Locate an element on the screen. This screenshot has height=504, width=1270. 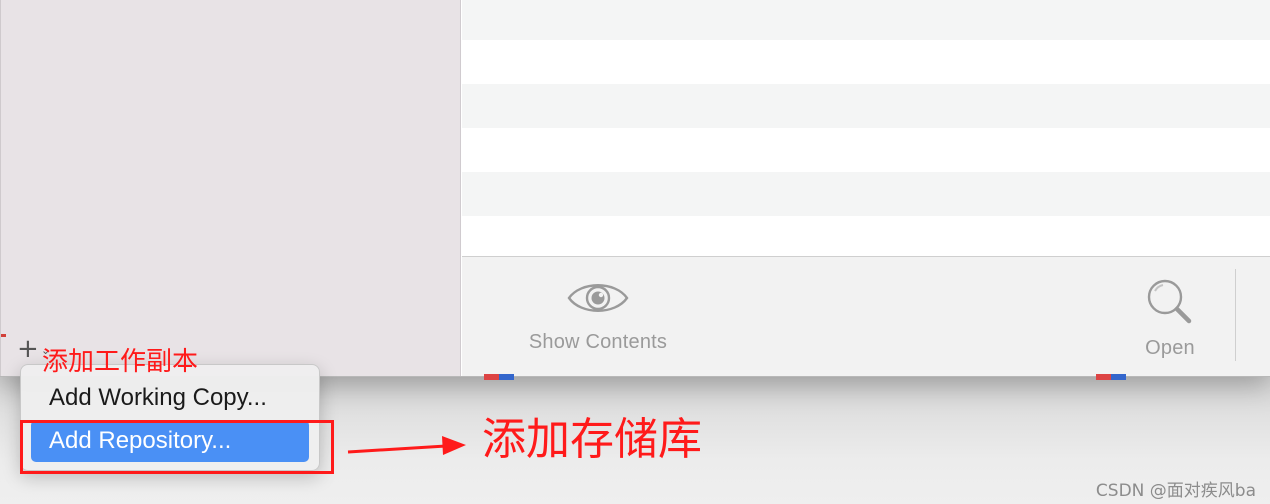
magnifier-icon is located at coordinates (1169, 301).